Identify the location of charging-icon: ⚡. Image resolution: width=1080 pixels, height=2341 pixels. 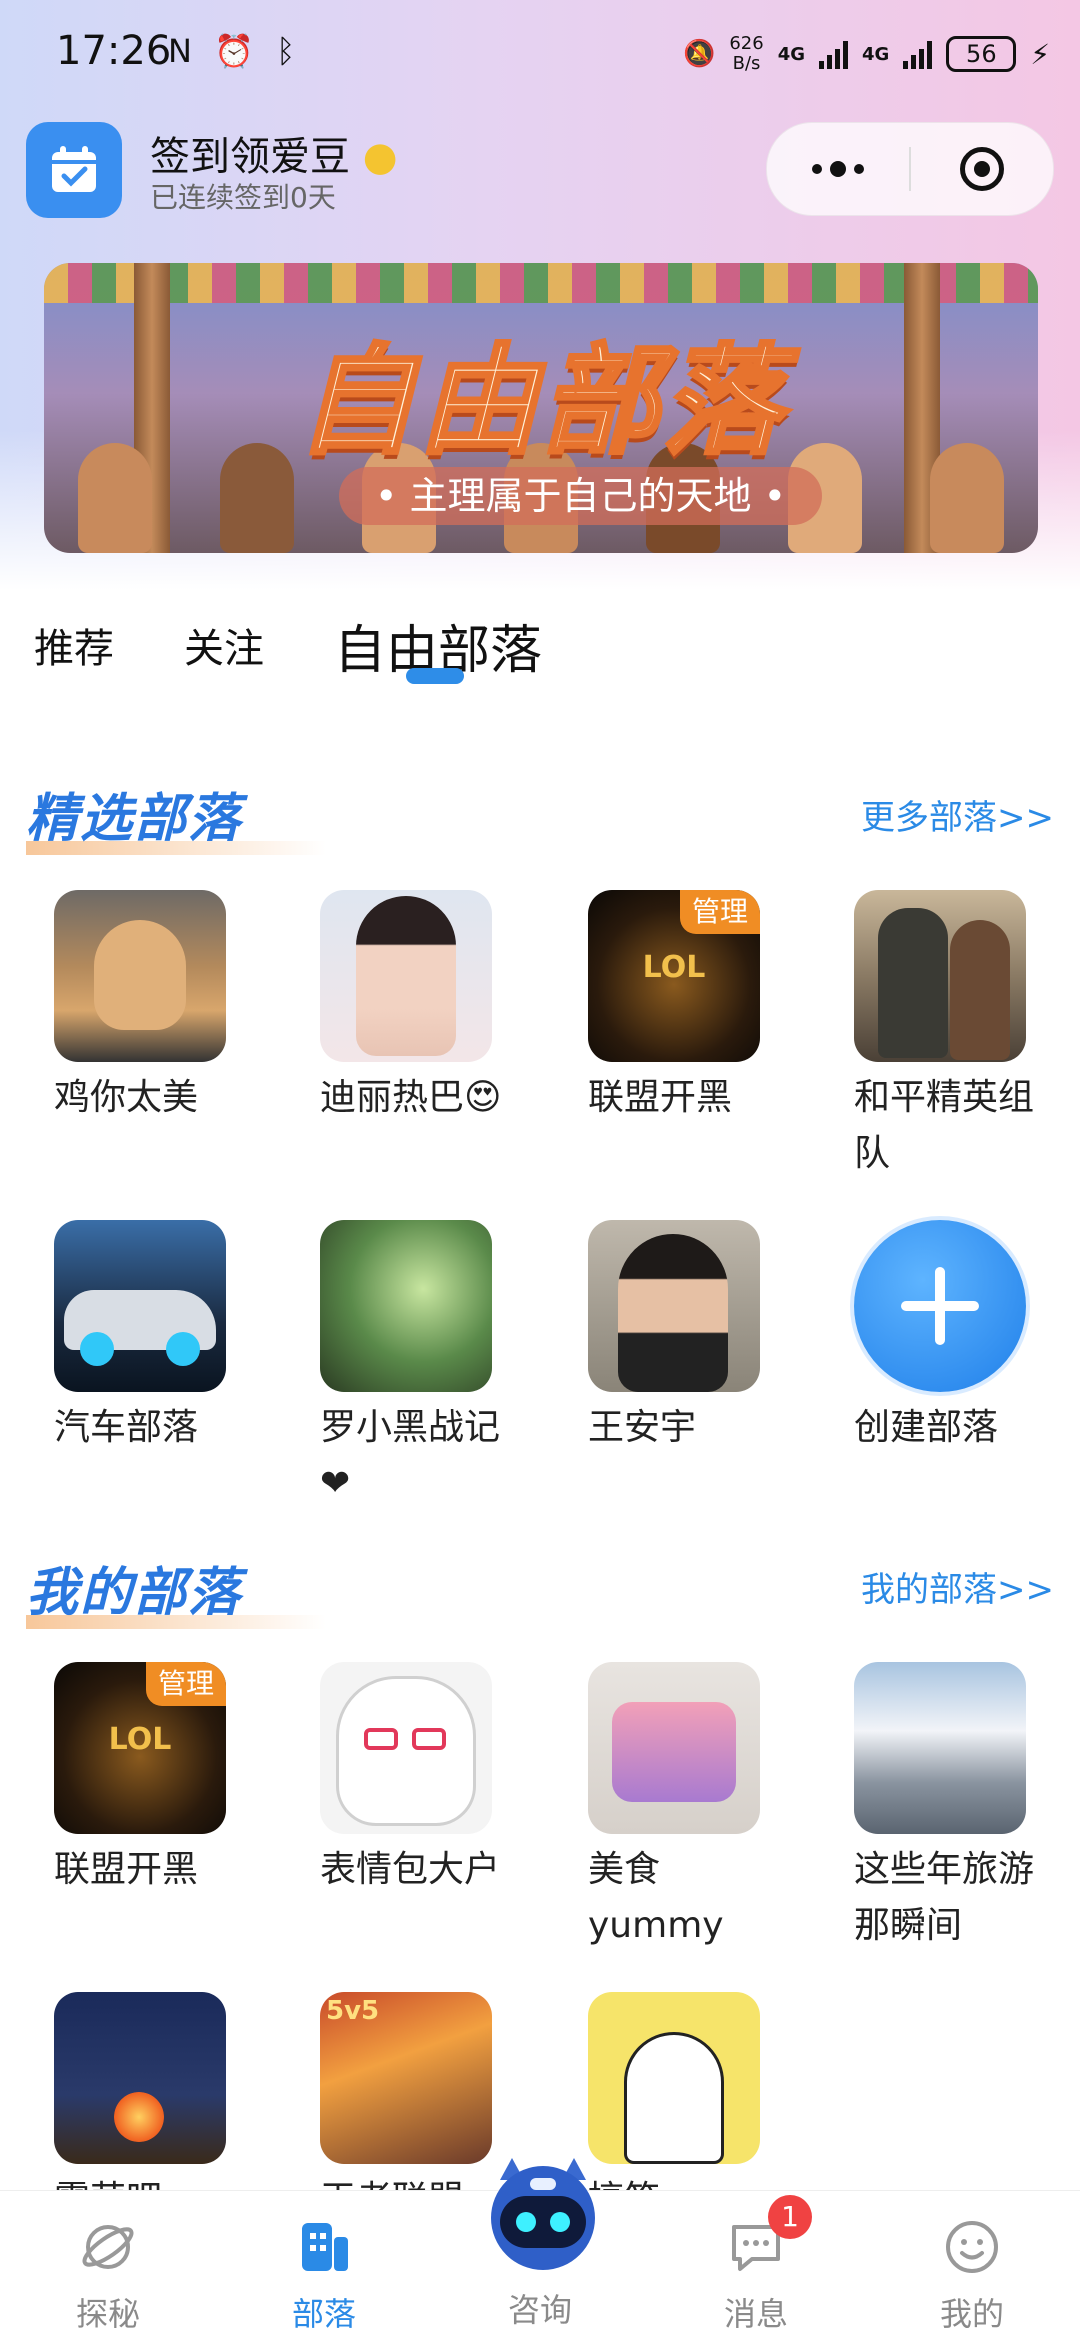
(1040, 54).